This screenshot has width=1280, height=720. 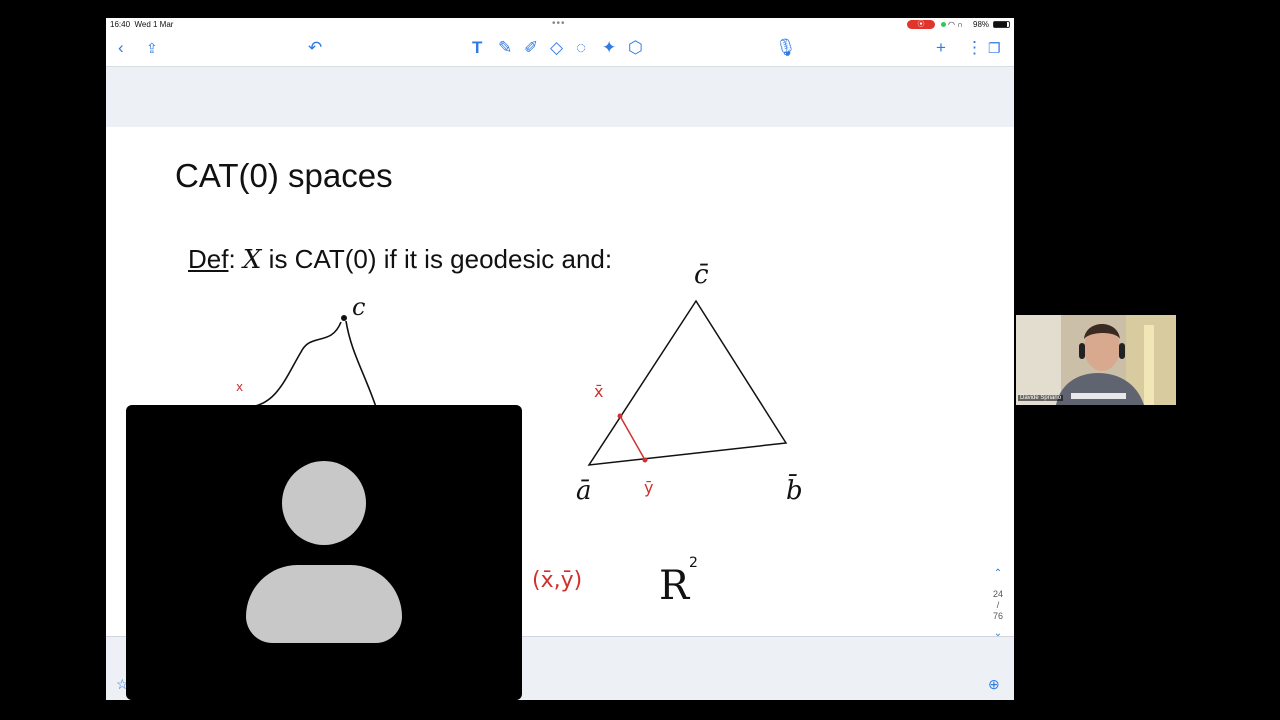 What do you see at coordinates (324, 604) in the screenshot?
I see `avatar-body-icon` at bounding box center [324, 604].